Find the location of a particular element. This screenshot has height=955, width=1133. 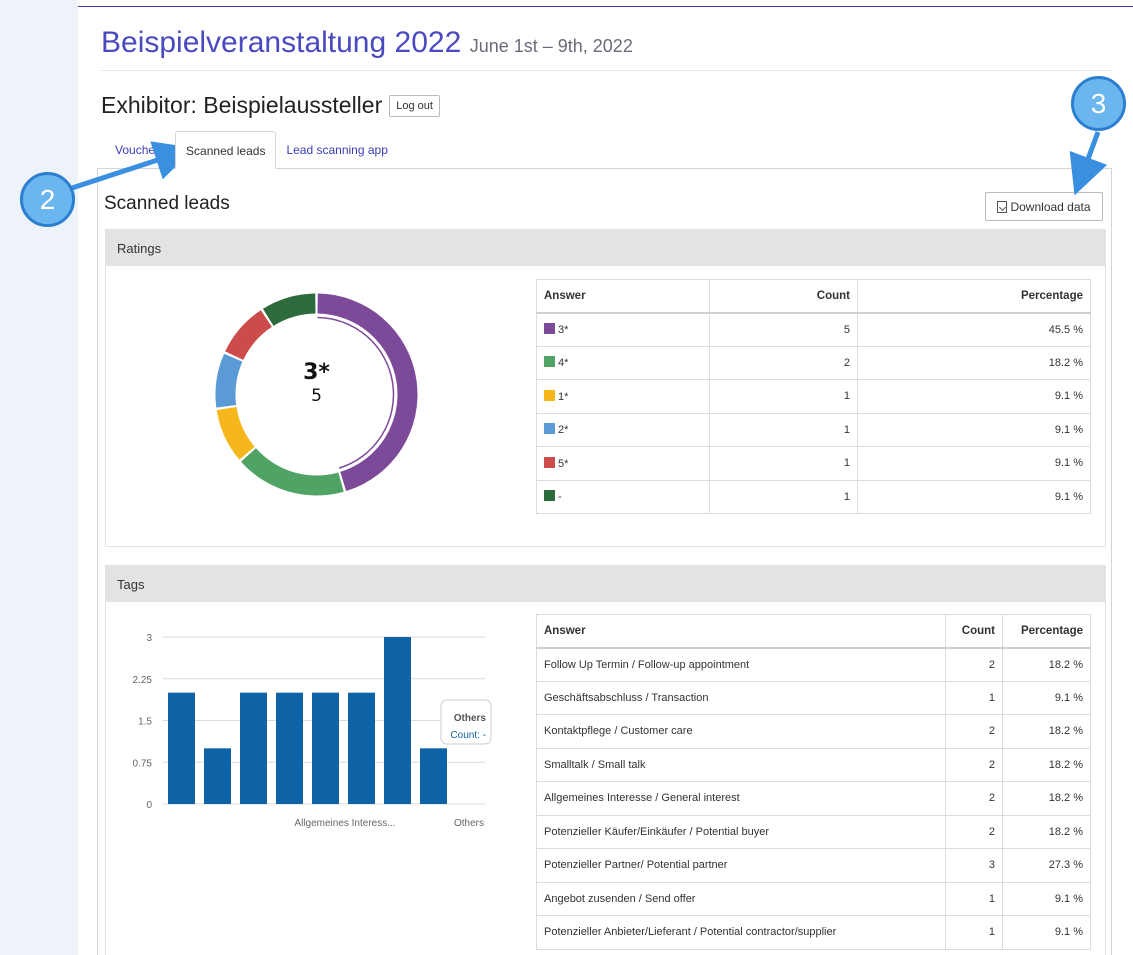

annotation-arrows is located at coordinates (589, 163).